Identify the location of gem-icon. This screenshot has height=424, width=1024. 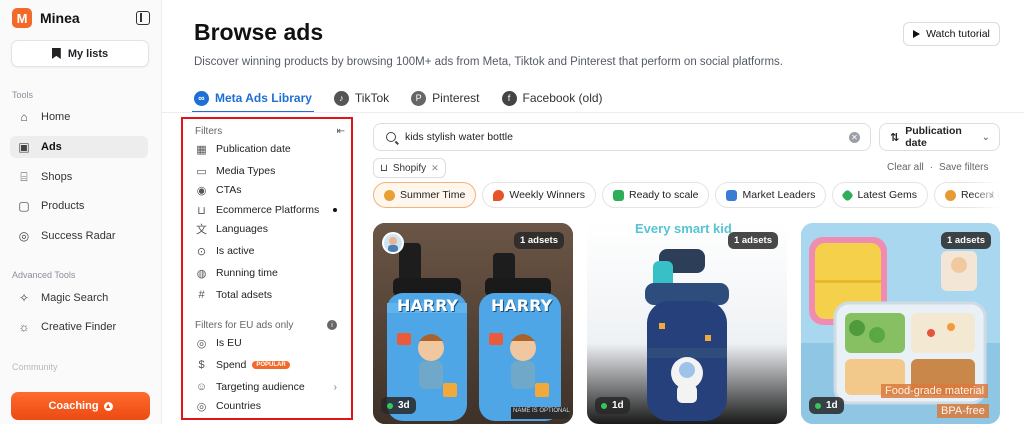
(848, 195).